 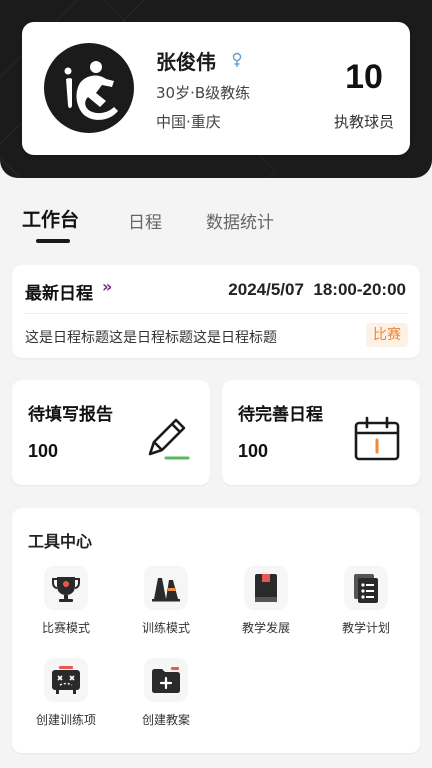 What do you see at coordinates (365, 628) in the screenshot?
I see `tool-label: 教学计划` at bounding box center [365, 628].